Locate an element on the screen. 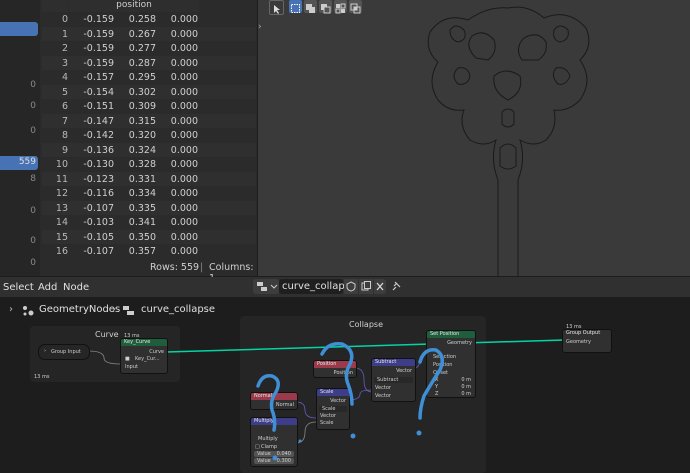  rows-count: Rows: 559 is located at coordinates (175, 267).